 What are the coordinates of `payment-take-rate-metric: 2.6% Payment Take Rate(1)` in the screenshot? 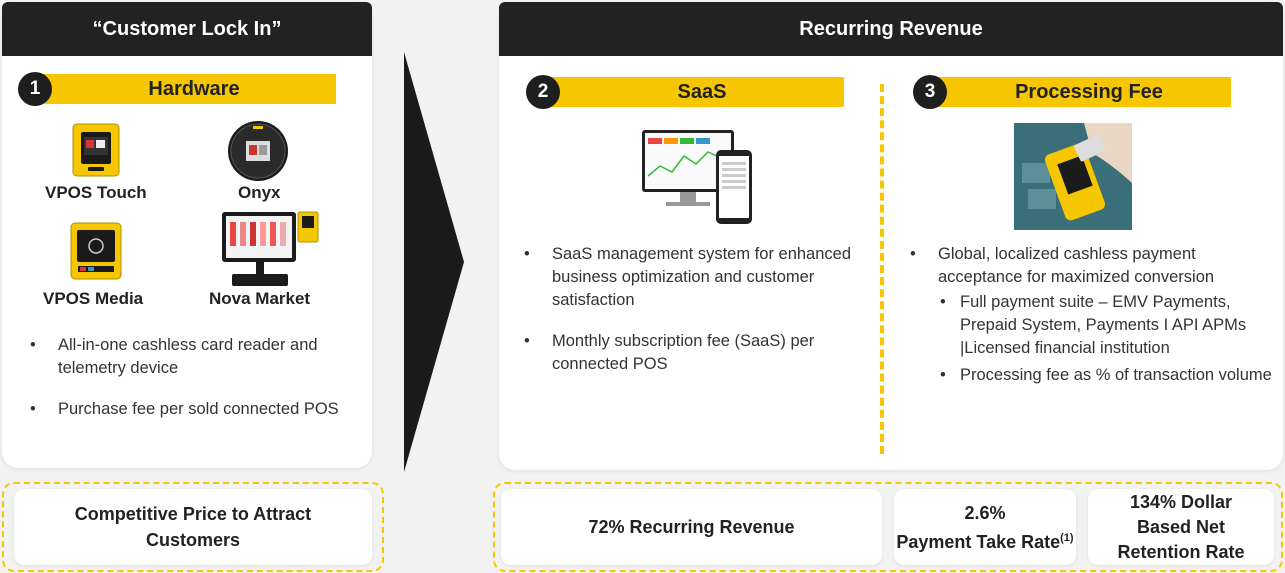 It's located at (985, 527).